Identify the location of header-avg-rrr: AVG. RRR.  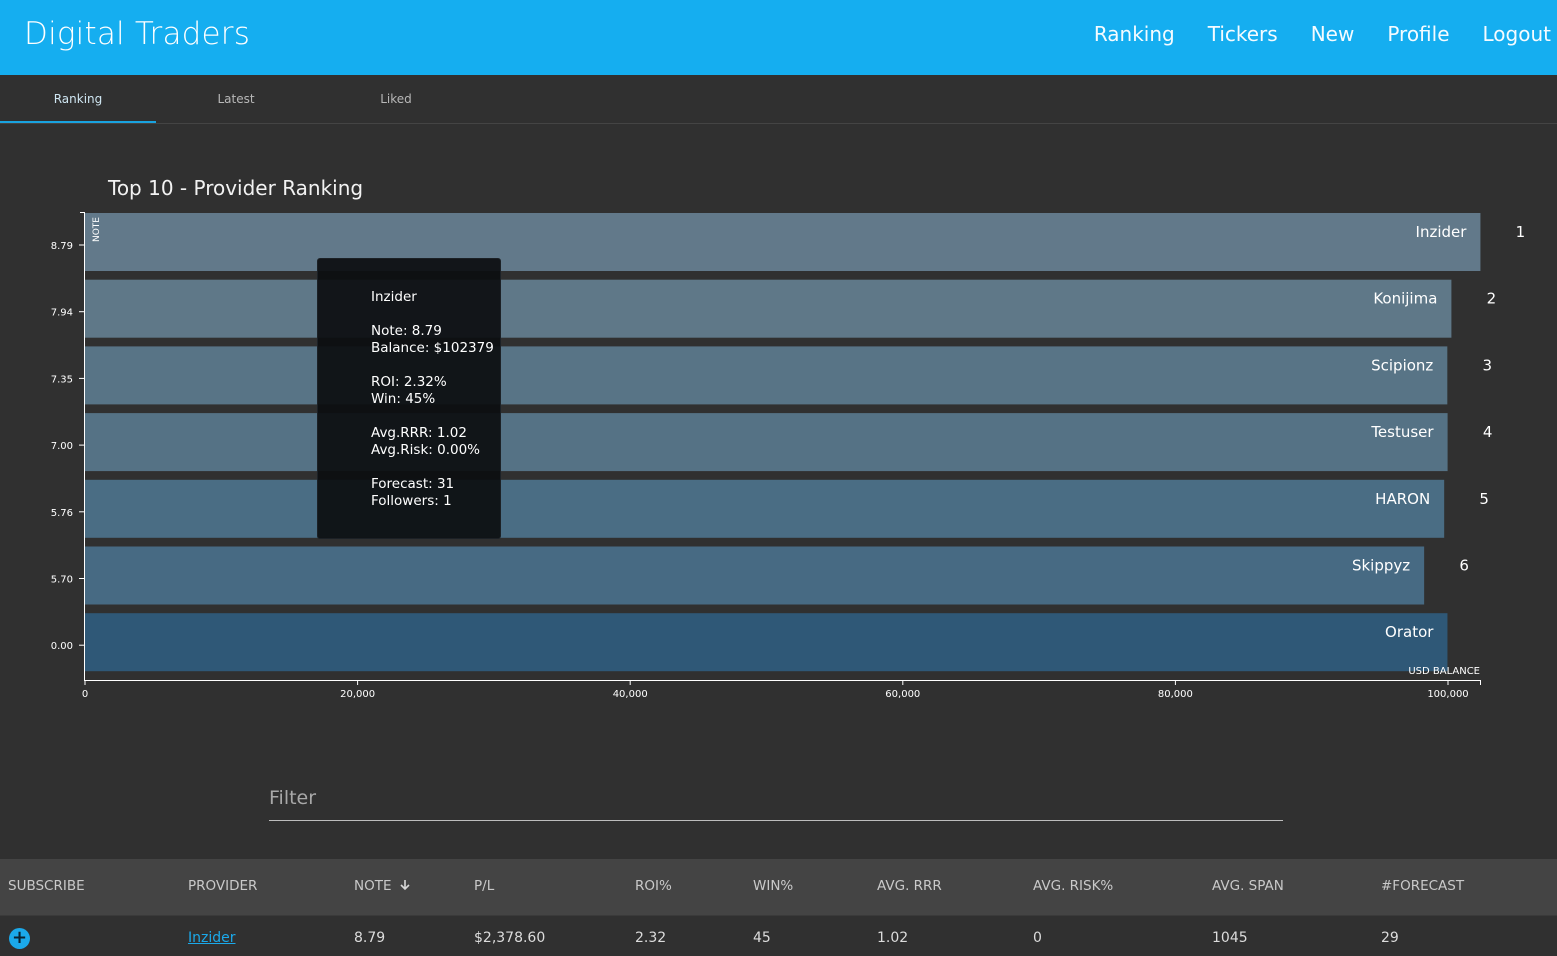
(909, 886).